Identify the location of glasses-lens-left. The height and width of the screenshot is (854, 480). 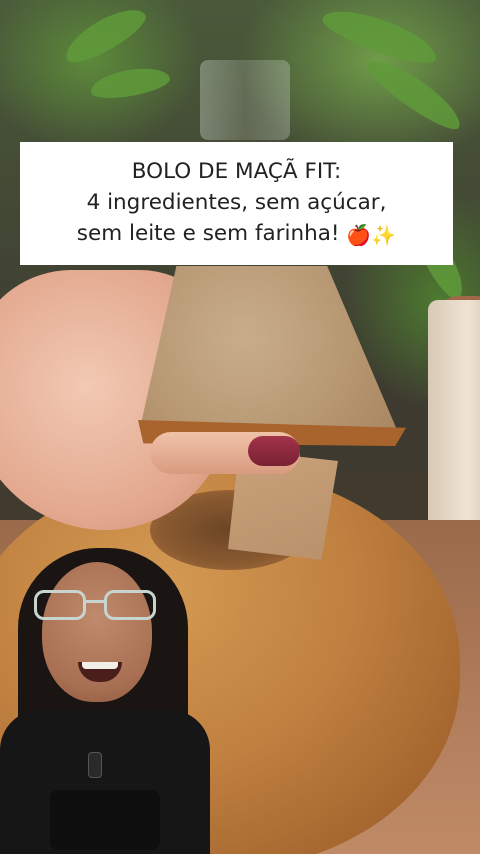
(60, 605).